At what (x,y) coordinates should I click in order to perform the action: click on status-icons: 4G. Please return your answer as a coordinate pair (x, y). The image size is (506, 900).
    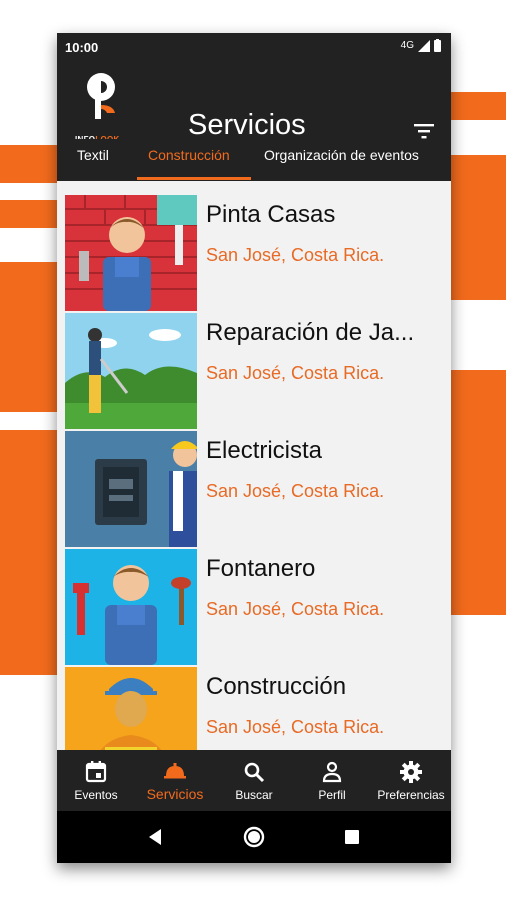
    Looking at the image, I should click on (421, 45).